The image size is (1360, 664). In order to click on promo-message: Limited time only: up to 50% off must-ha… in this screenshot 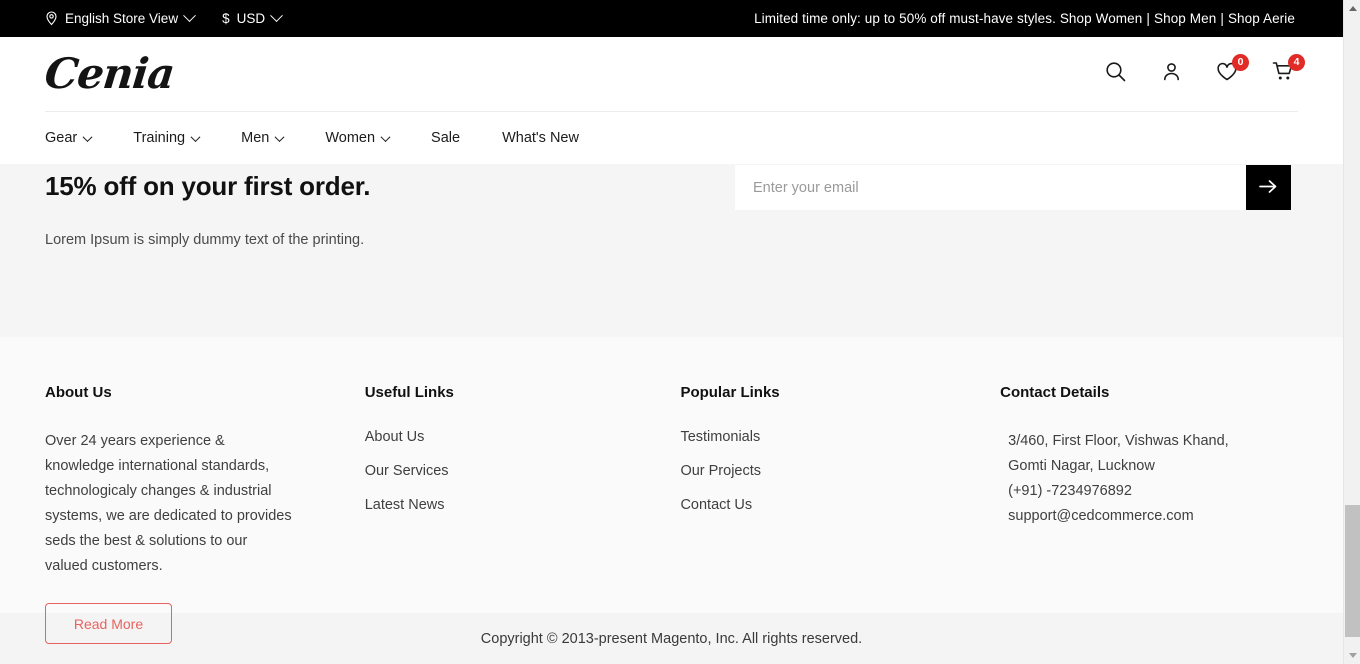, I will do `click(1038, 18)`.